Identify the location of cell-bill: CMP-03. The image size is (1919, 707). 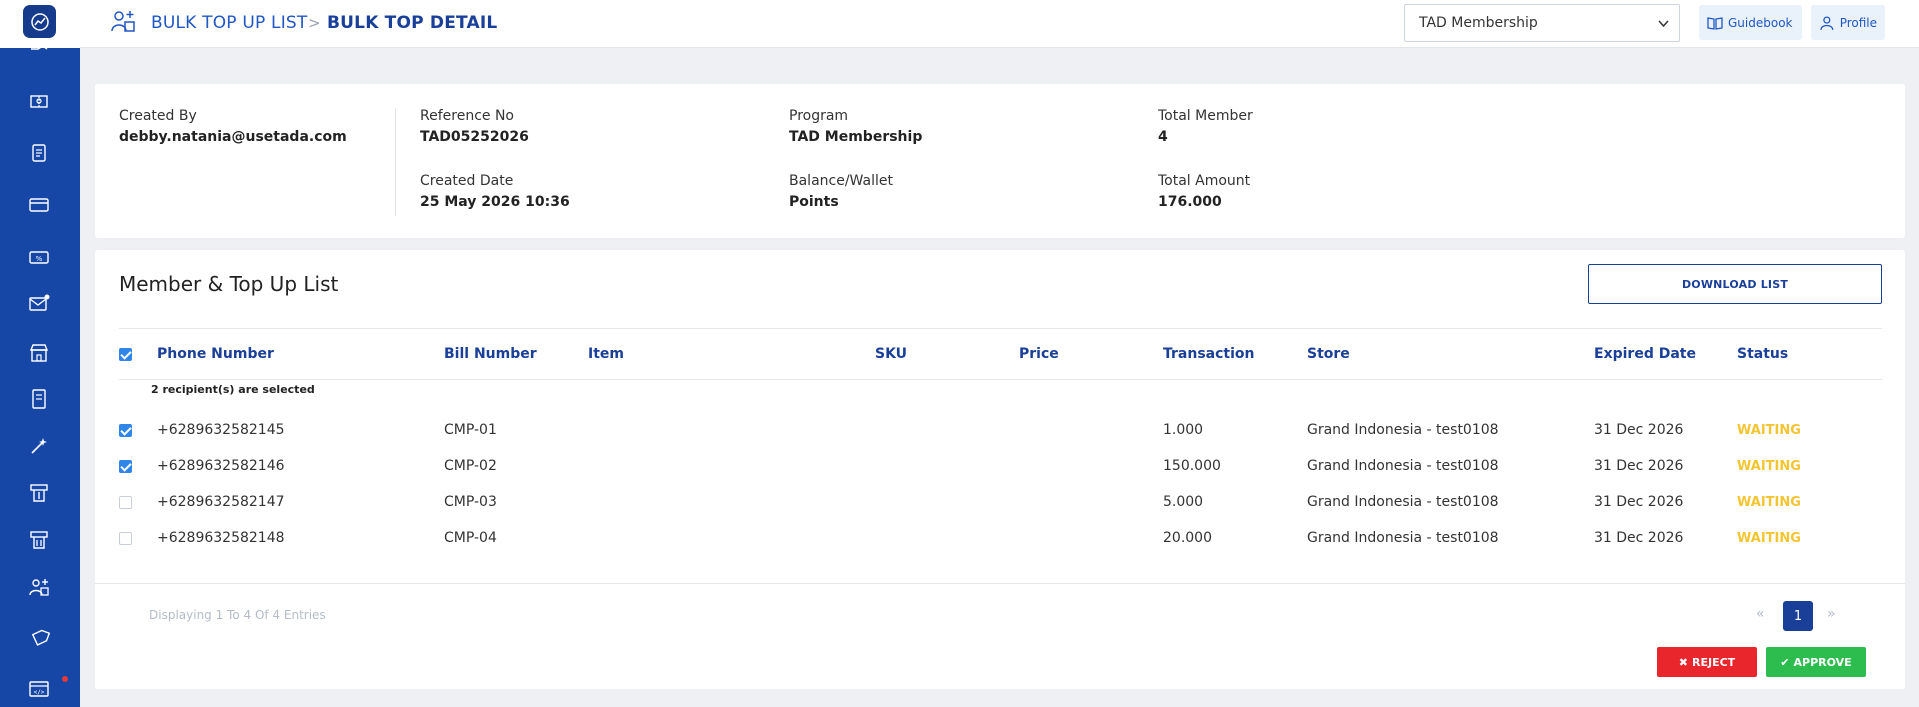
(470, 502).